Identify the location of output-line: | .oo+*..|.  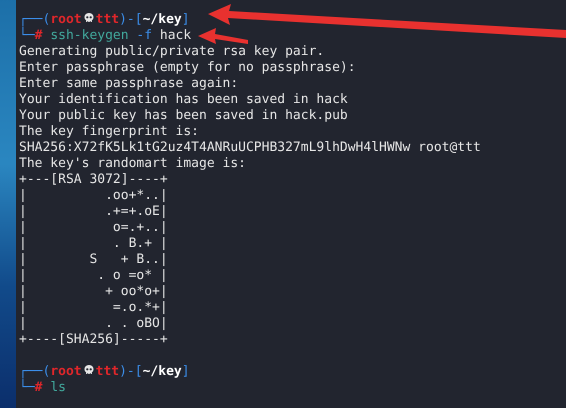
(94, 196).